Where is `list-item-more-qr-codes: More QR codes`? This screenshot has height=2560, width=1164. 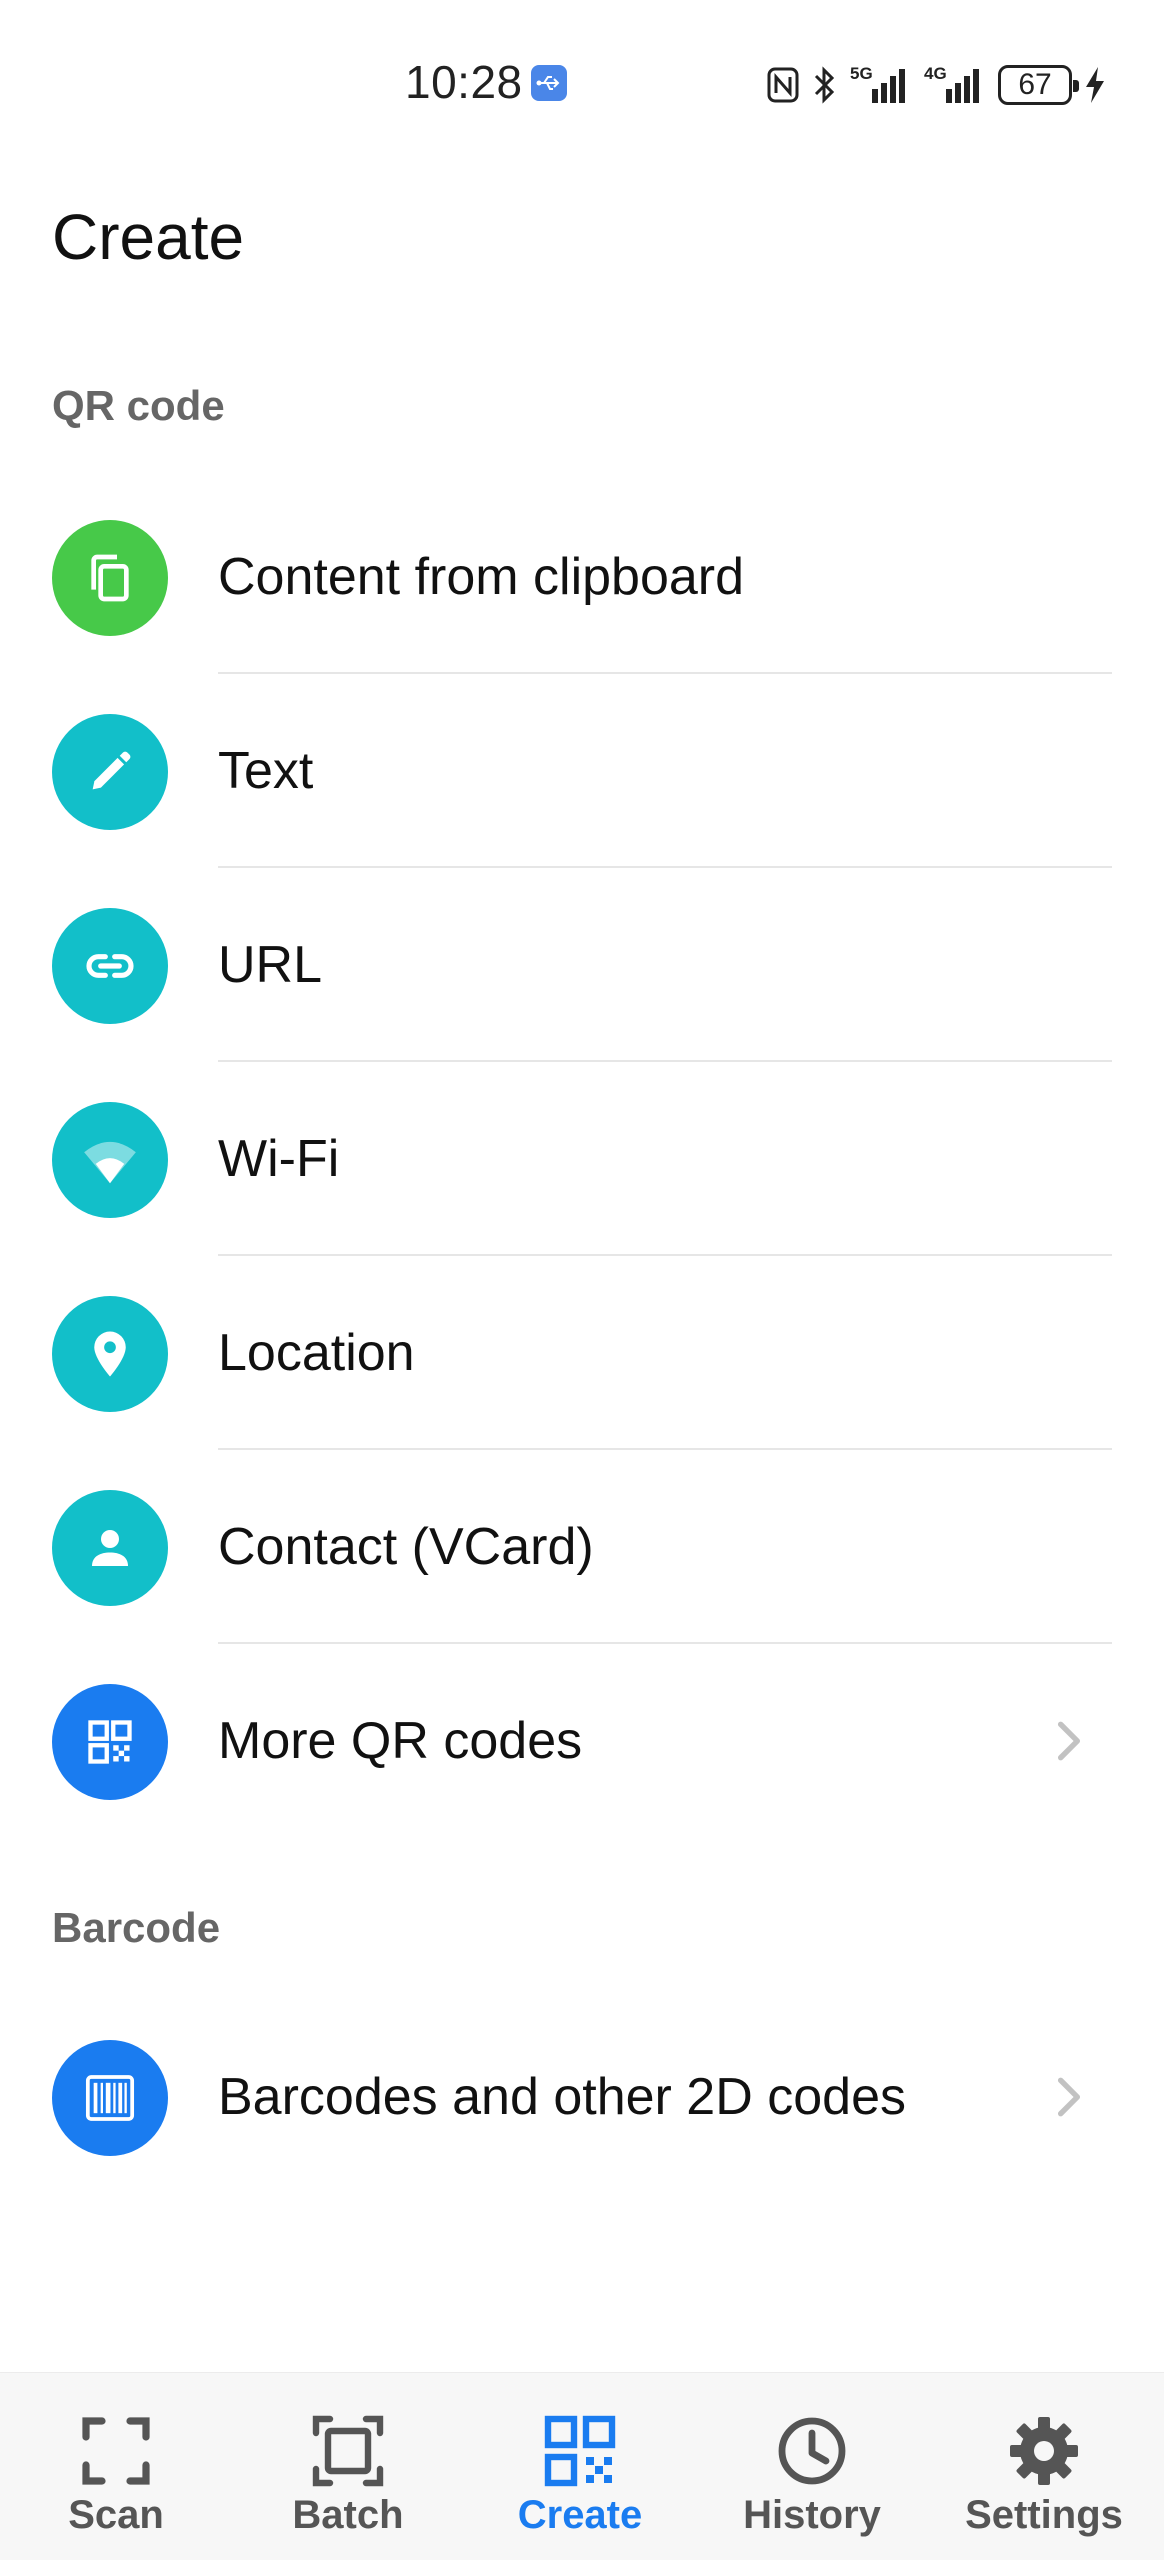 list-item-more-qr-codes: More QR codes is located at coordinates (582, 1741).